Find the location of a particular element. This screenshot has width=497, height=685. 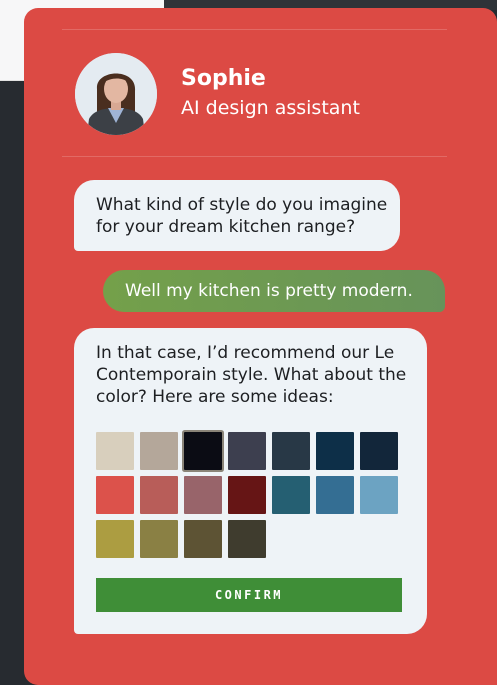

color-palette is located at coordinates (250, 498).